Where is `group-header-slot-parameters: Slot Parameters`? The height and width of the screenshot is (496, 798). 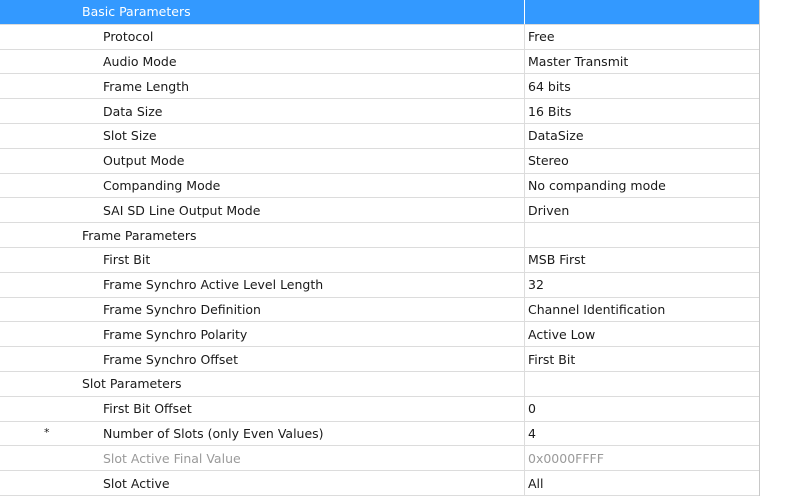
group-header-slot-parameters: Slot Parameters is located at coordinates (379, 384).